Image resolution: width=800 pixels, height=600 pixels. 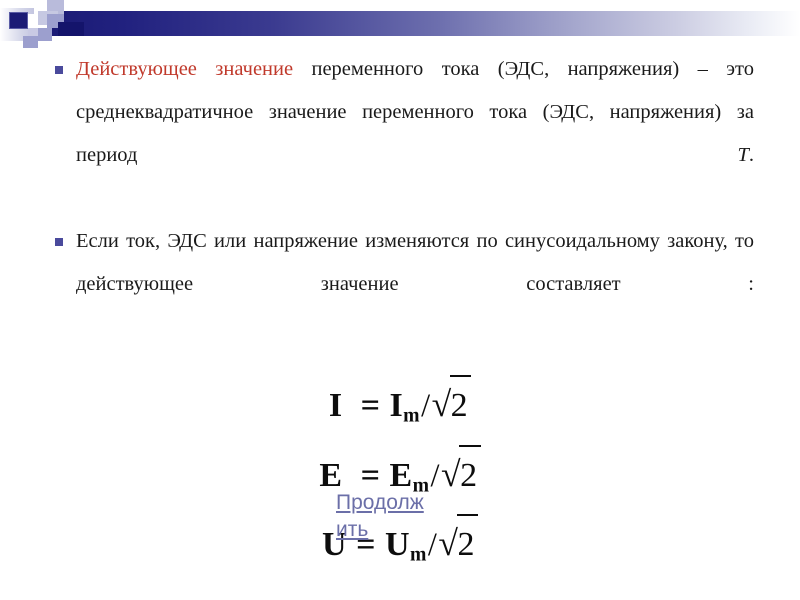 I want to click on formula-current-radicand: 2, so click(x=460, y=405).